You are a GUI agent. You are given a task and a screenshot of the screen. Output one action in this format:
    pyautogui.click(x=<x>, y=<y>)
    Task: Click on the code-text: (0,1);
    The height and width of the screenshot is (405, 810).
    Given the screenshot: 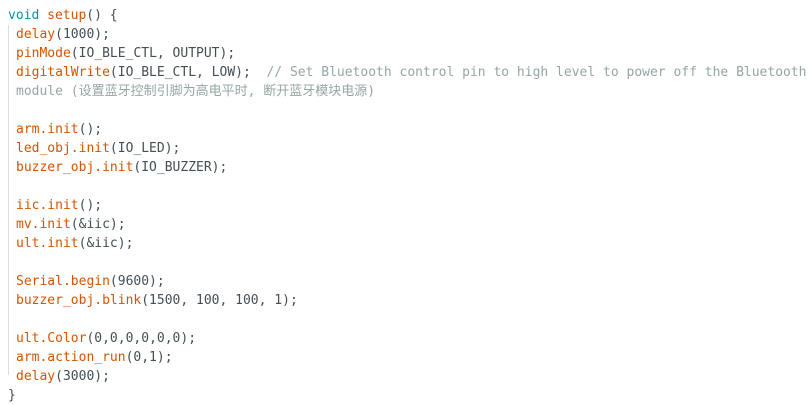 What is the action you would take?
    pyautogui.click(x=149, y=357)
    